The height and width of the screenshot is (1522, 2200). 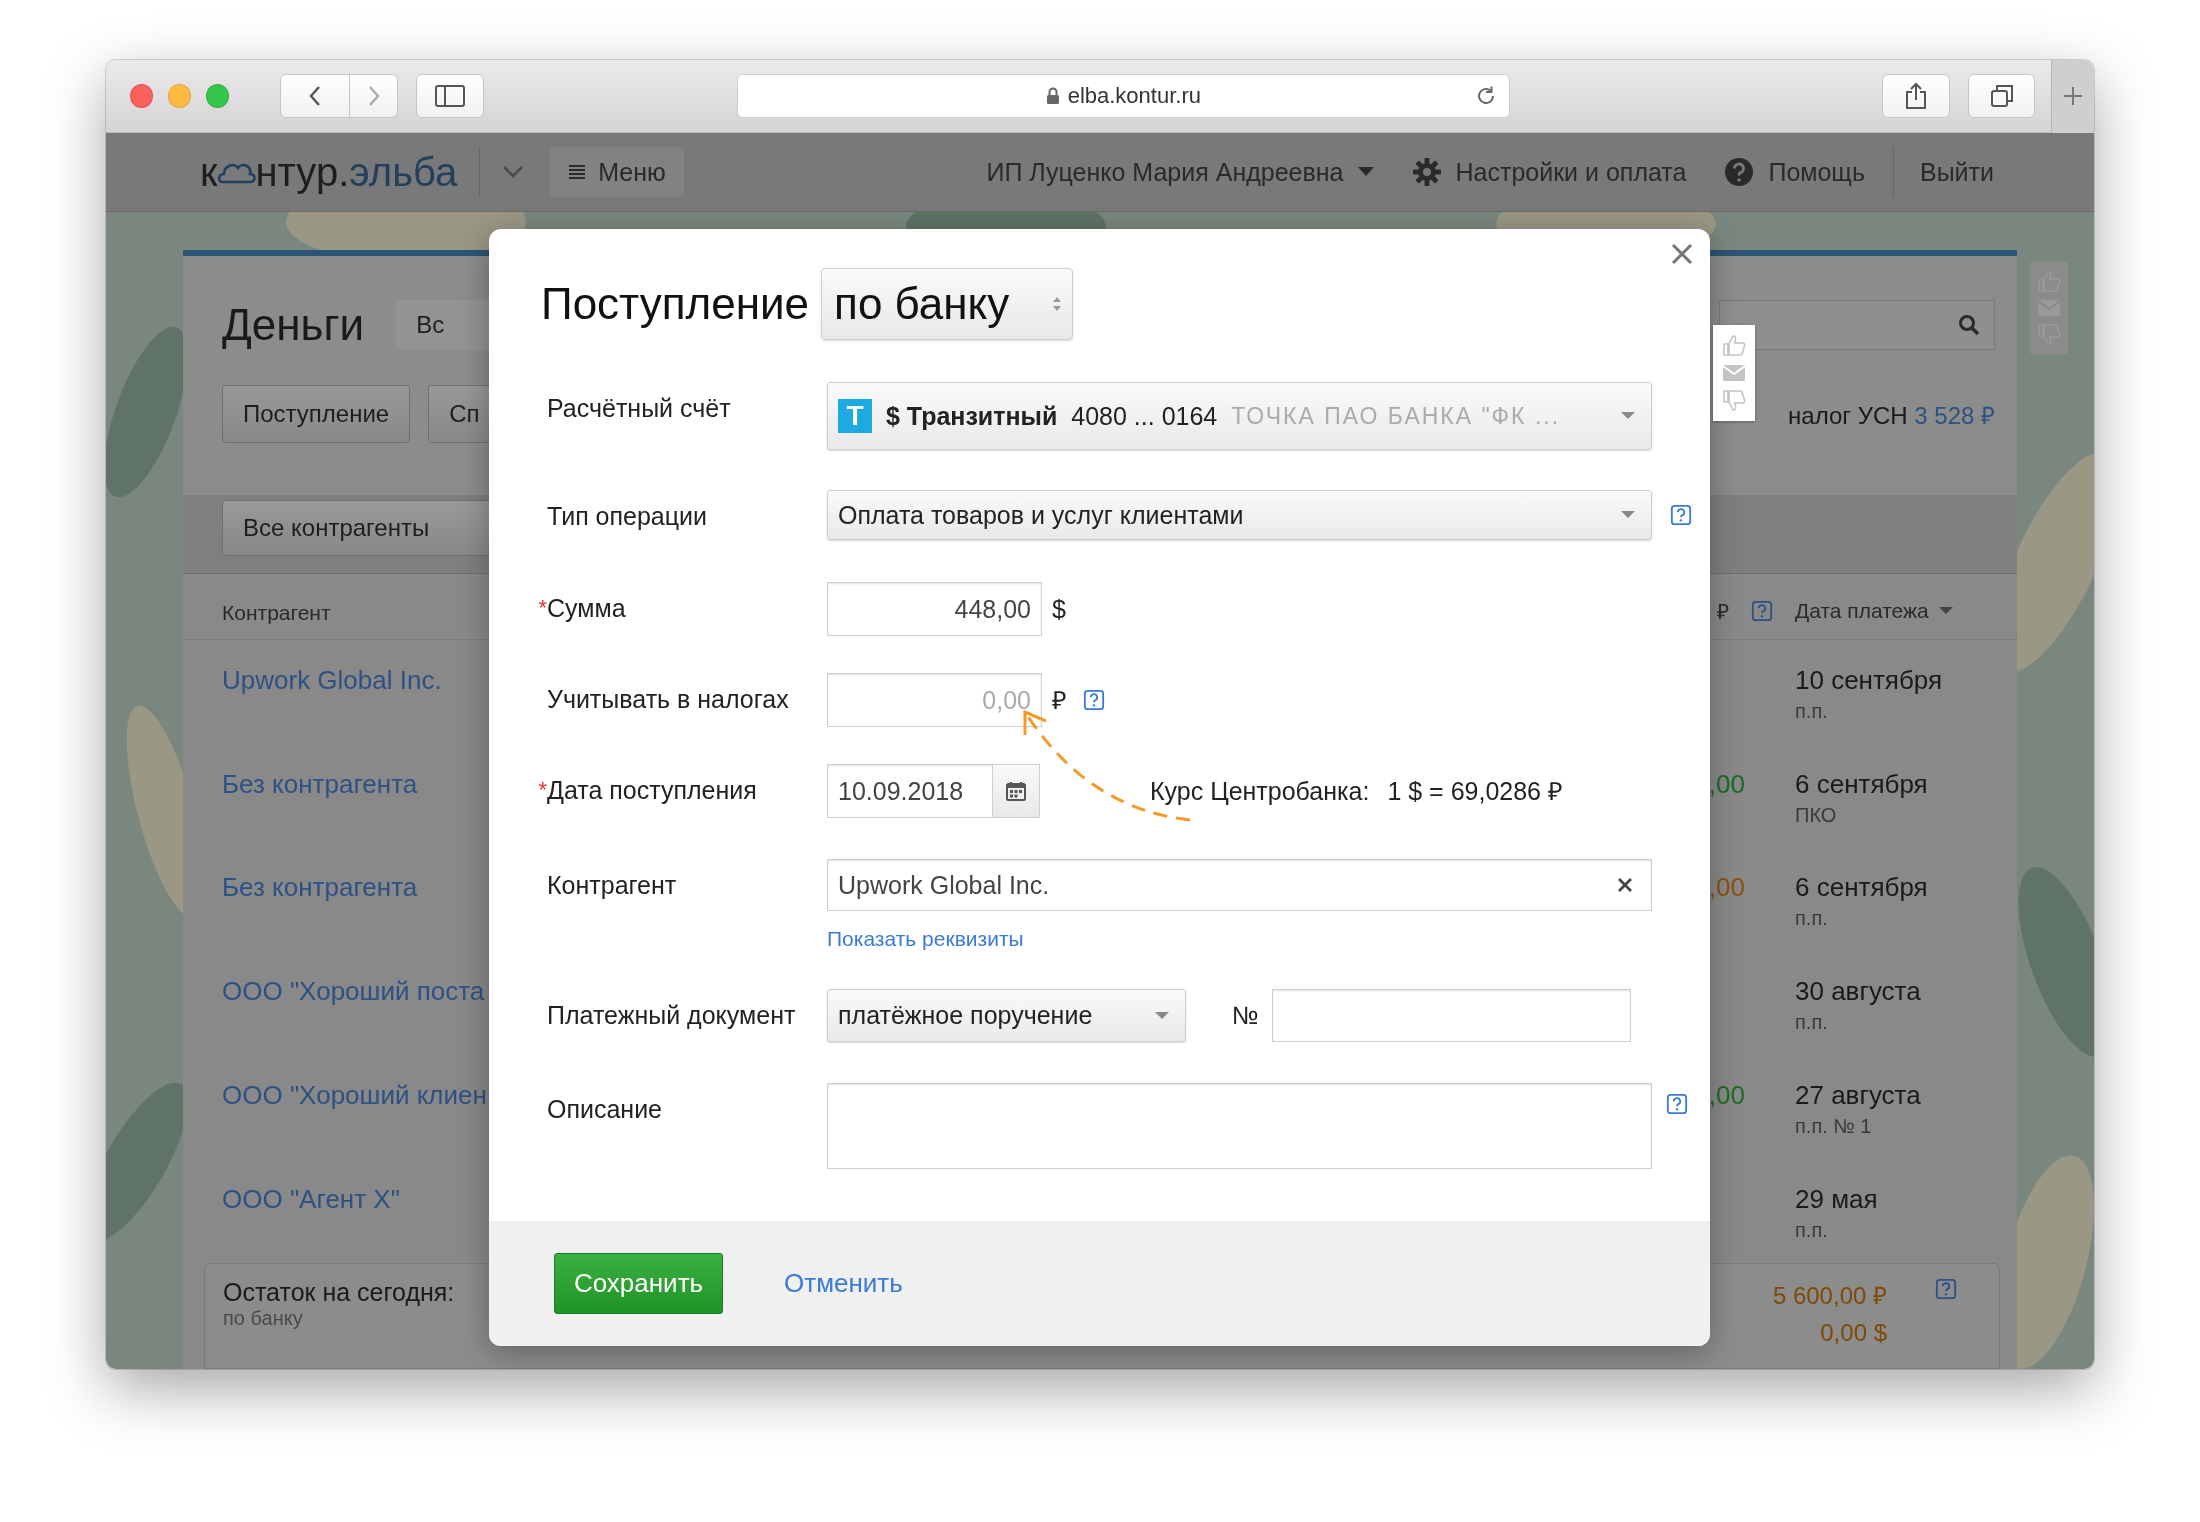 I want to click on sort-arrows-icon, so click(x=1057, y=304).